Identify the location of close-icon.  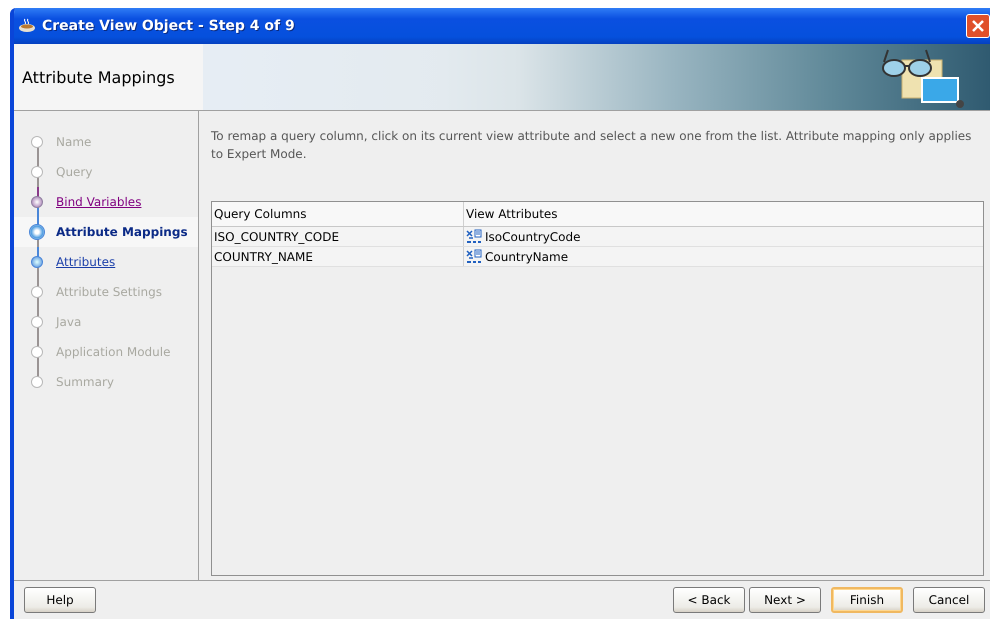
(978, 26).